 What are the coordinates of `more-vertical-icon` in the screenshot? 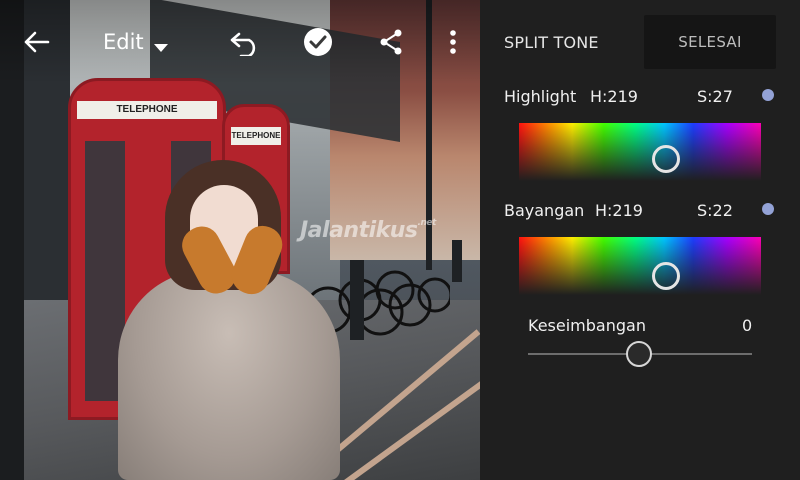 It's located at (453, 42).